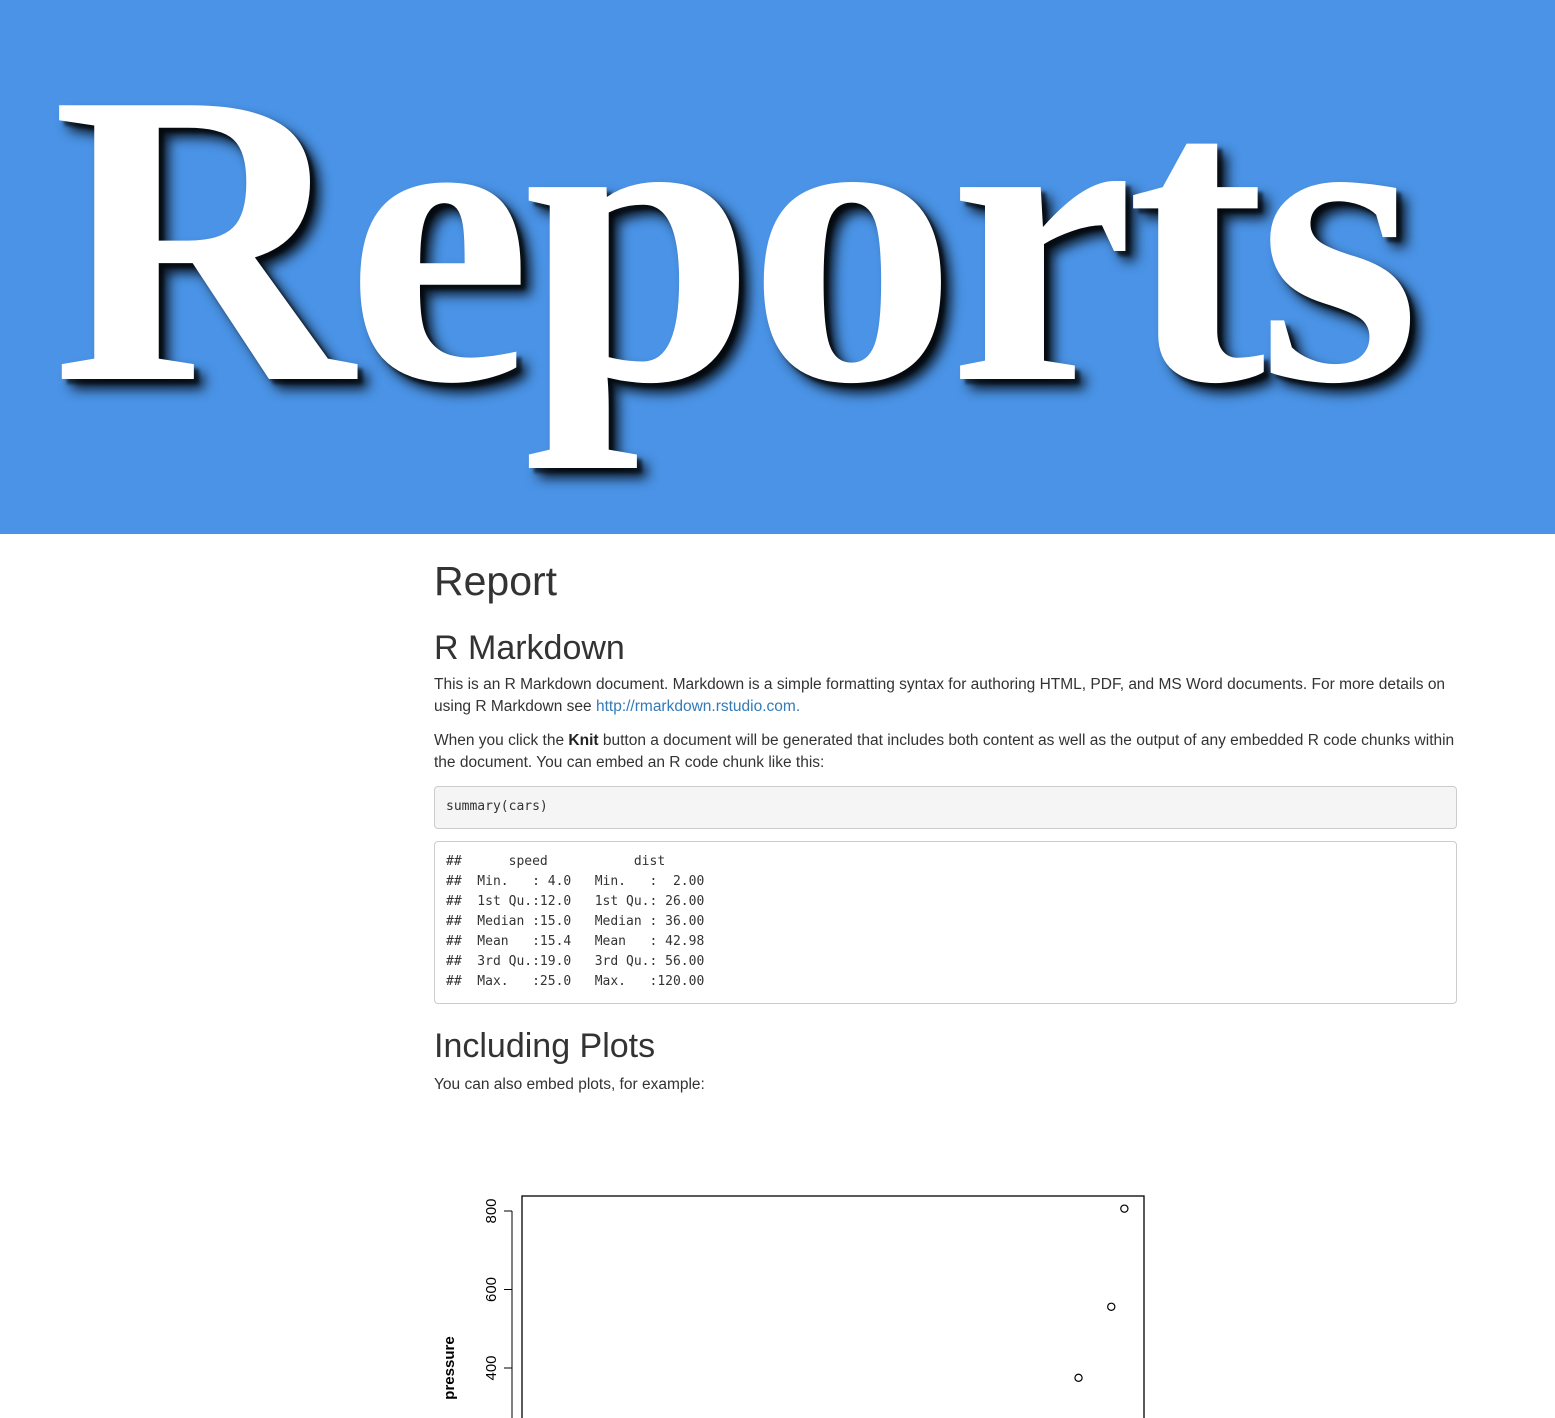  Describe the element at coordinates (498, 1308) in the screenshot. I see `y-axis: 400 600 800` at that location.